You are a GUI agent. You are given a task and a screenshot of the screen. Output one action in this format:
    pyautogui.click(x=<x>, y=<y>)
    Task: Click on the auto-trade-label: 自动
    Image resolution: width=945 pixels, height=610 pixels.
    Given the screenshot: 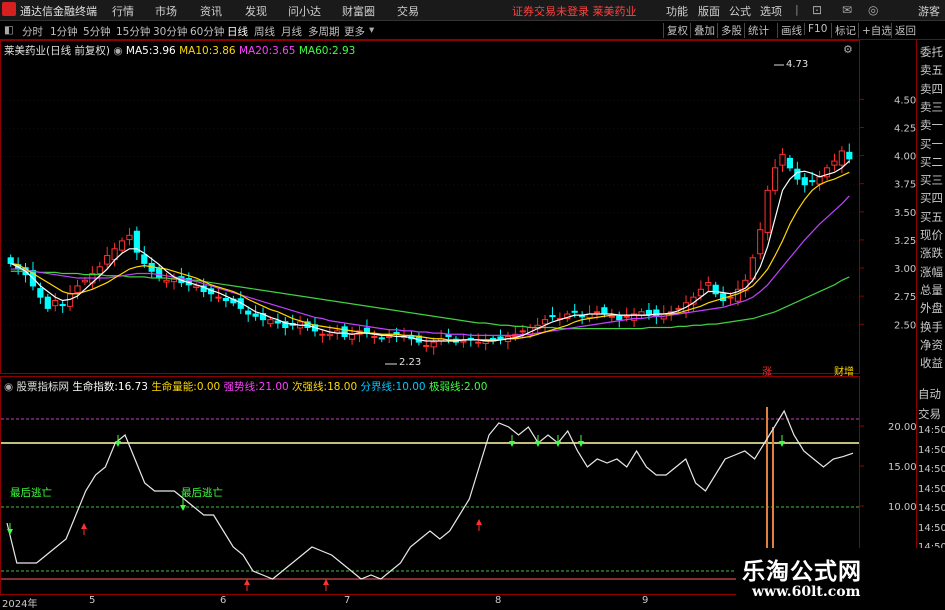 What is the action you would take?
    pyautogui.click(x=929, y=394)
    